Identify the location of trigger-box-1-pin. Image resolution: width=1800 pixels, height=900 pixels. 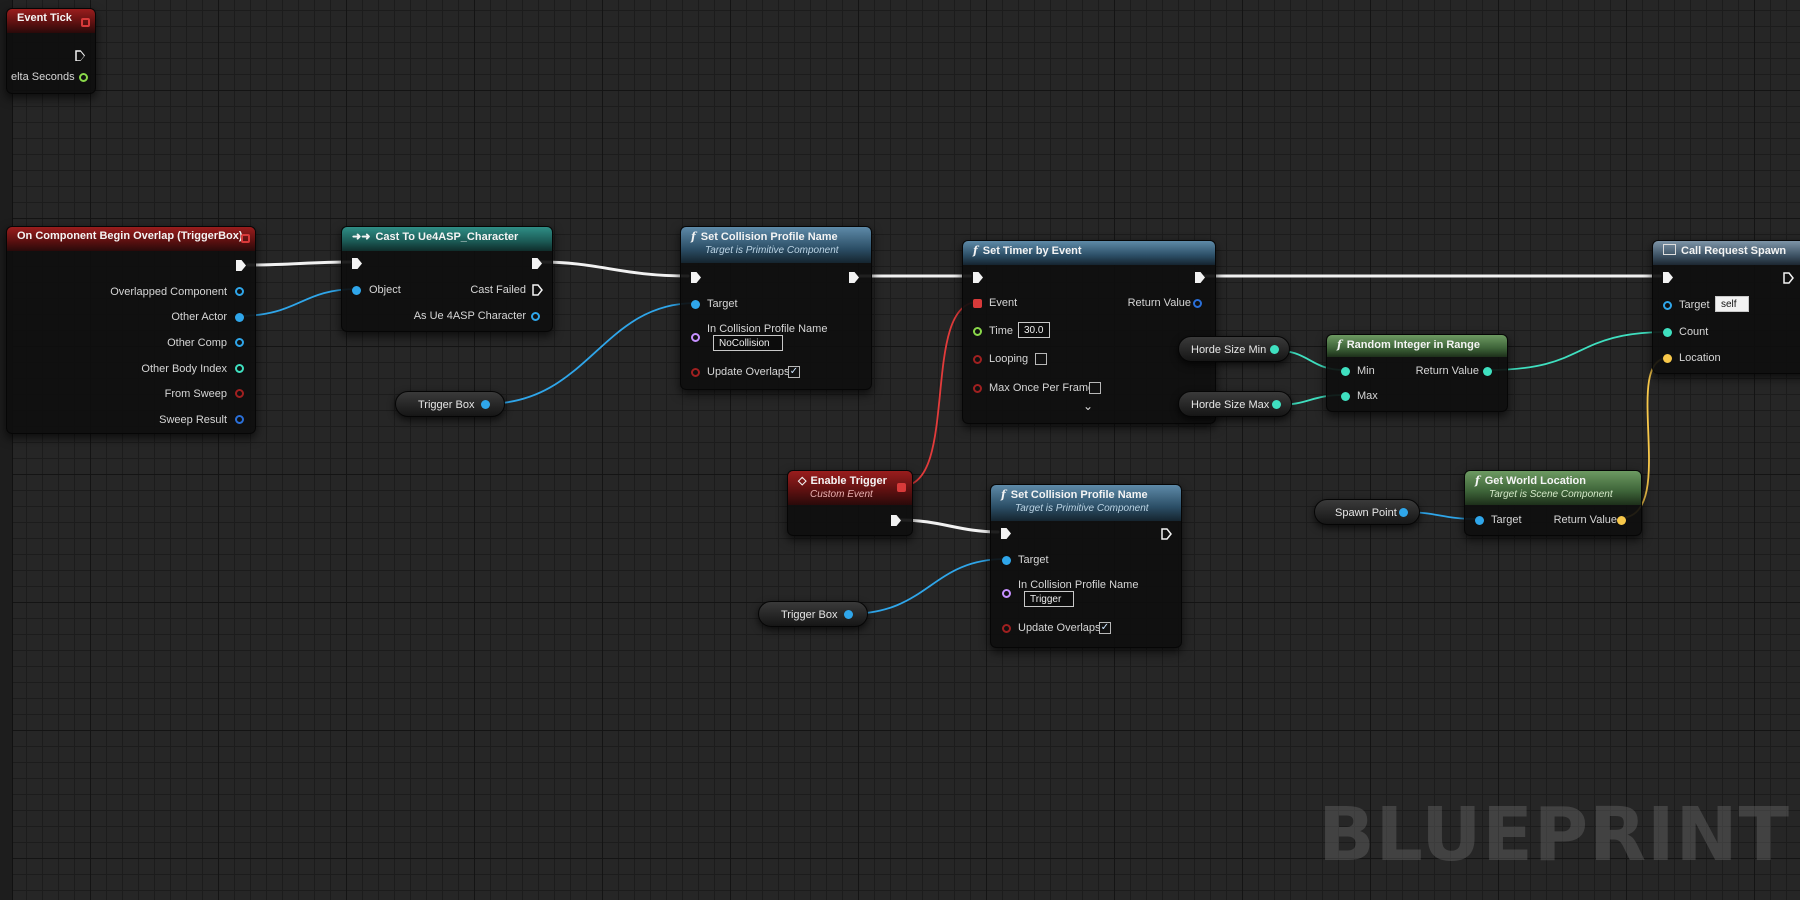
(485, 404).